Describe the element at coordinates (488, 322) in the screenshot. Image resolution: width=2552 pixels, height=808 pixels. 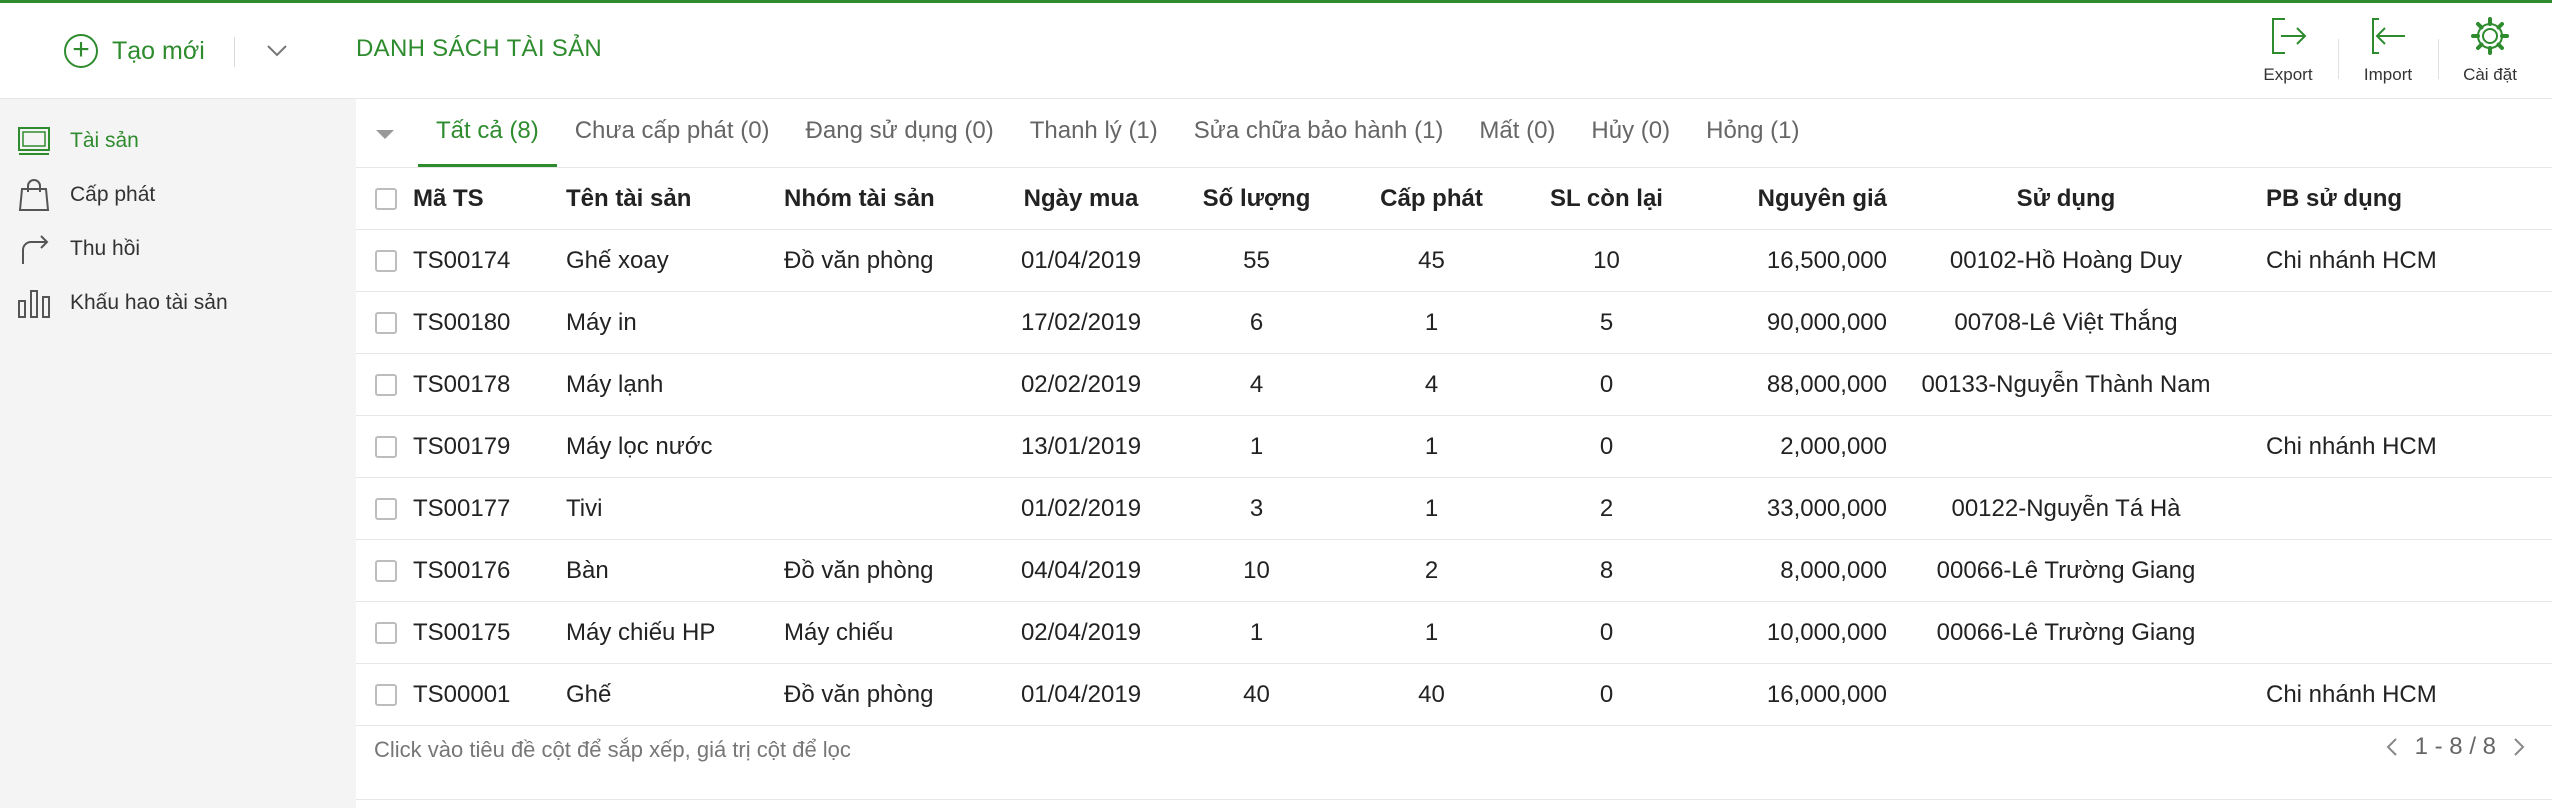
I see `cell-asset-code: TS00180` at that location.